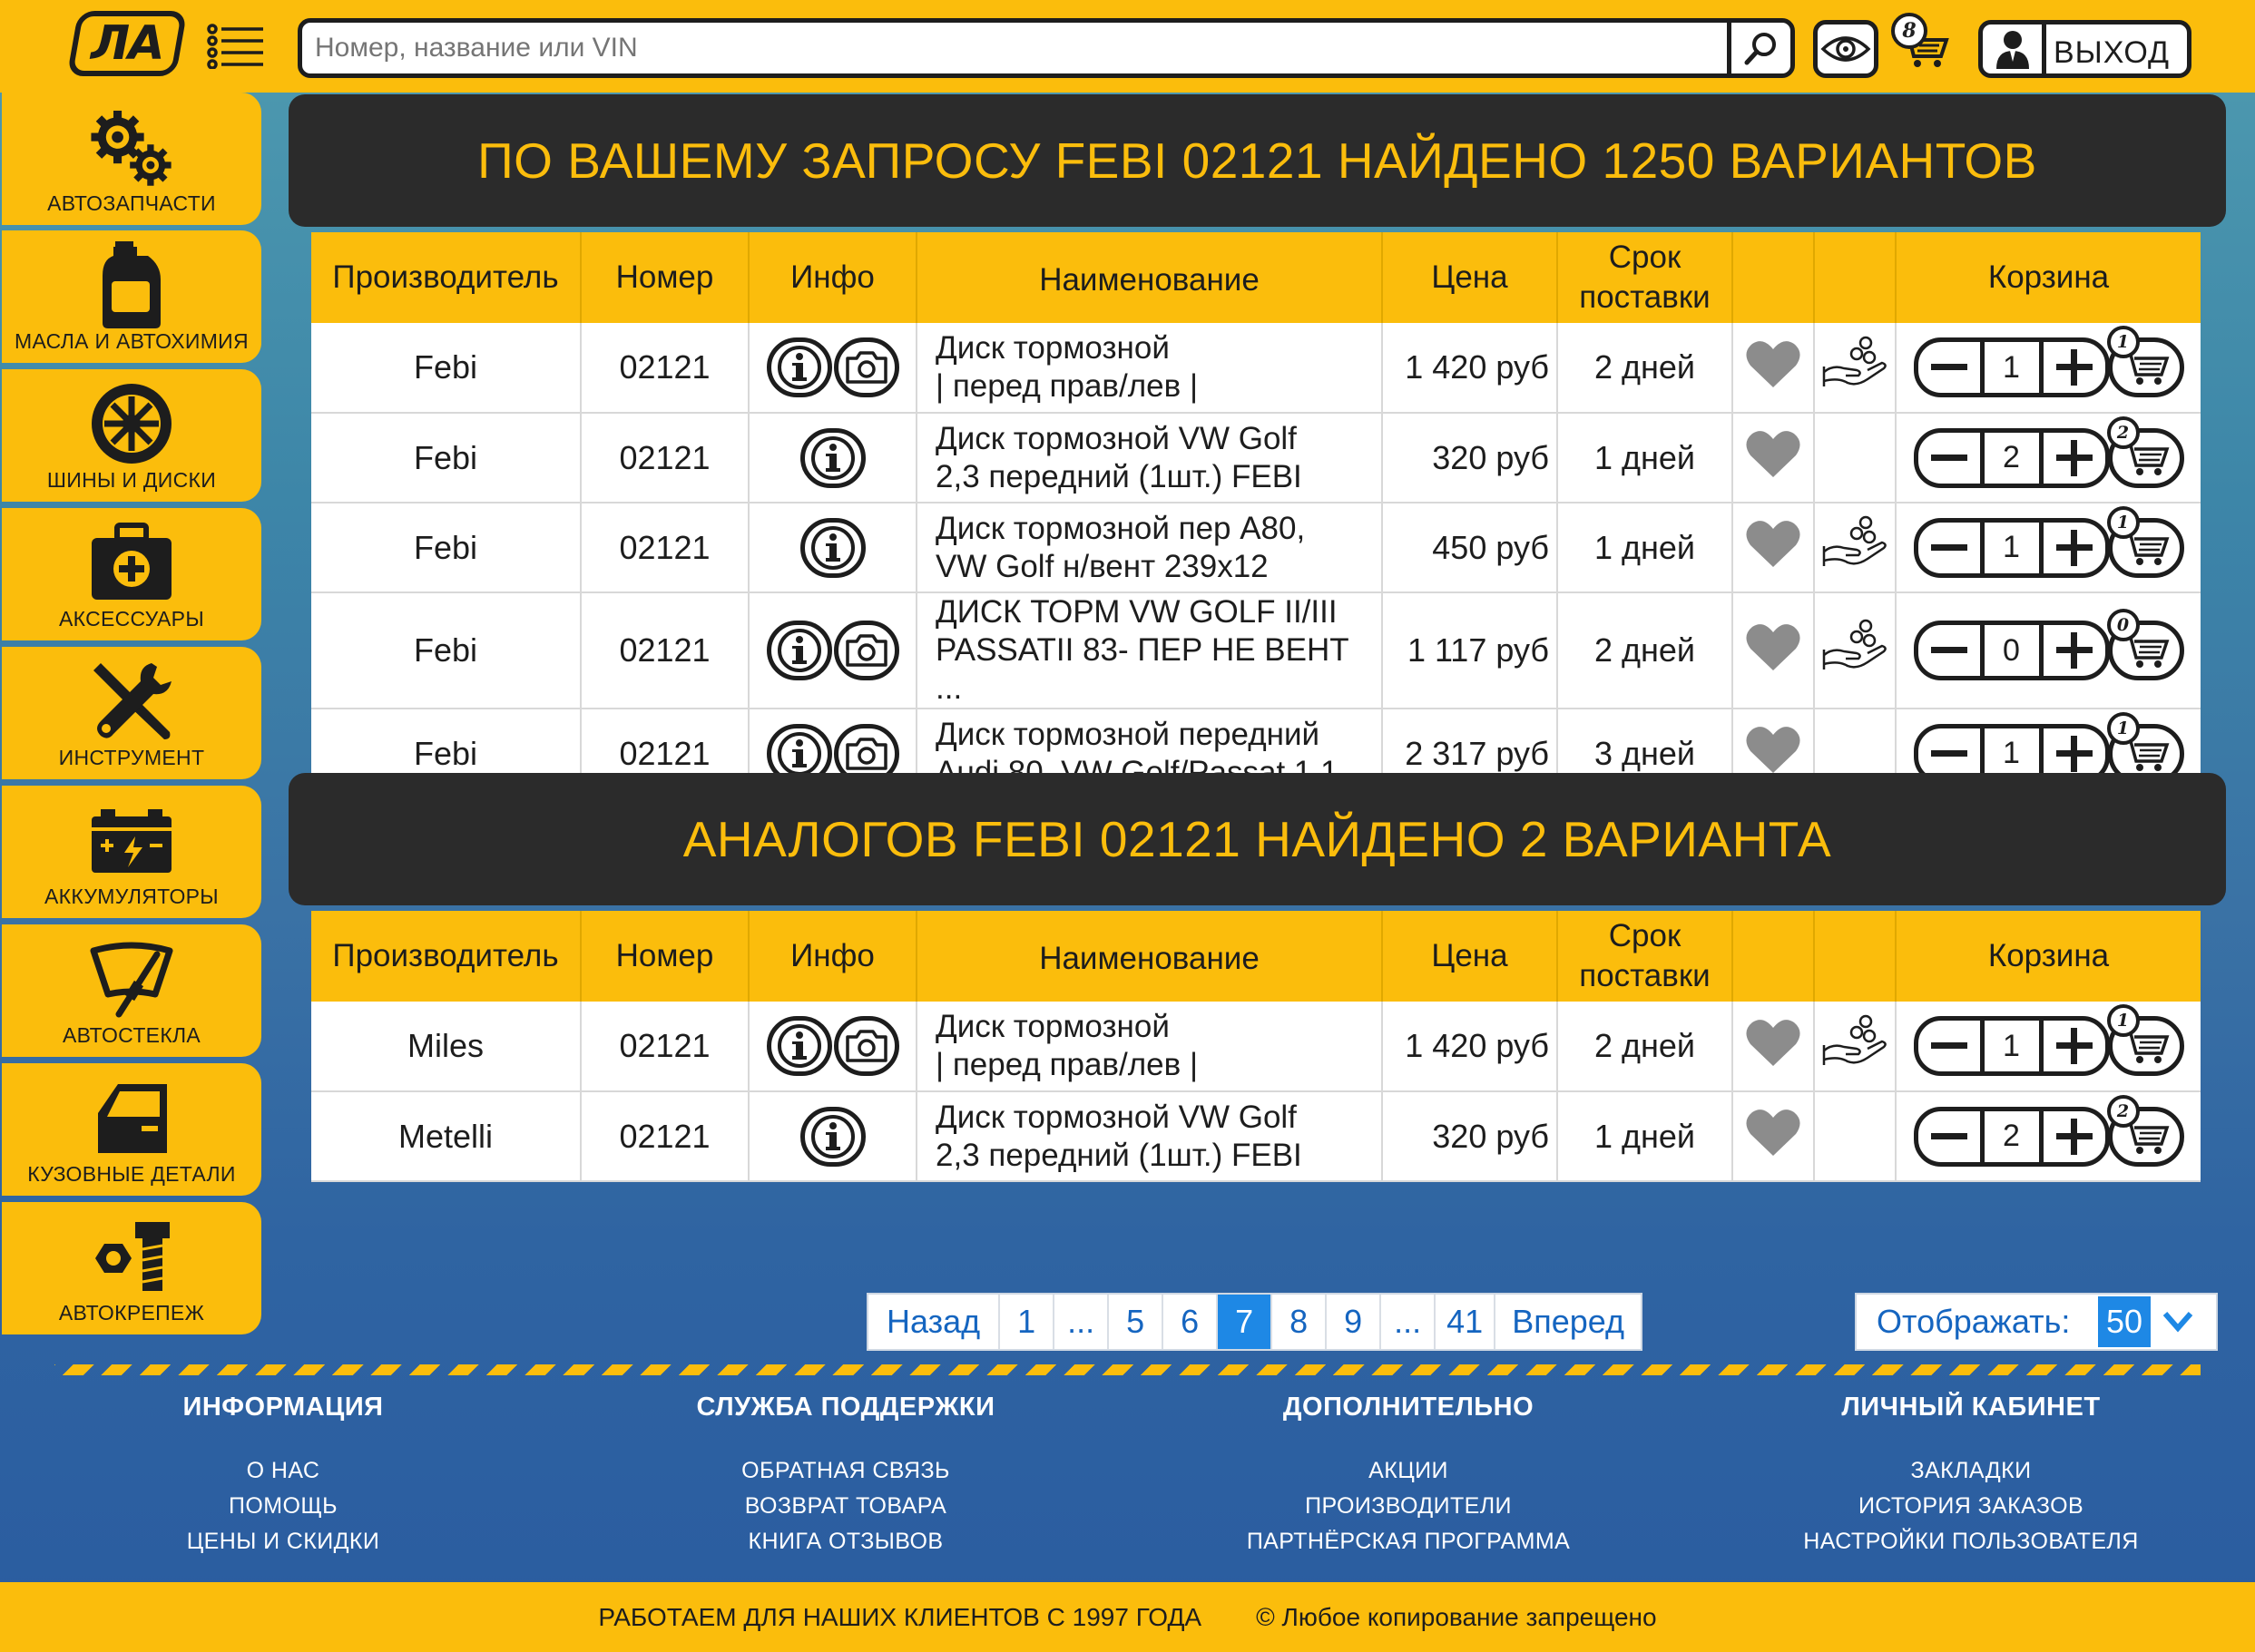  What do you see at coordinates (1845, 49) in the screenshot?
I see `view-toggle-button` at bounding box center [1845, 49].